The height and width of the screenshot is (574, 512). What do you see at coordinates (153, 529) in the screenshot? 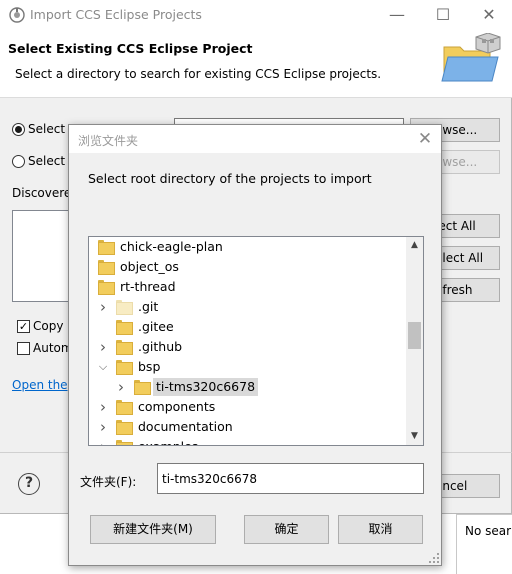
I see `new-folder-button: 新建文件夹(M)` at bounding box center [153, 529].